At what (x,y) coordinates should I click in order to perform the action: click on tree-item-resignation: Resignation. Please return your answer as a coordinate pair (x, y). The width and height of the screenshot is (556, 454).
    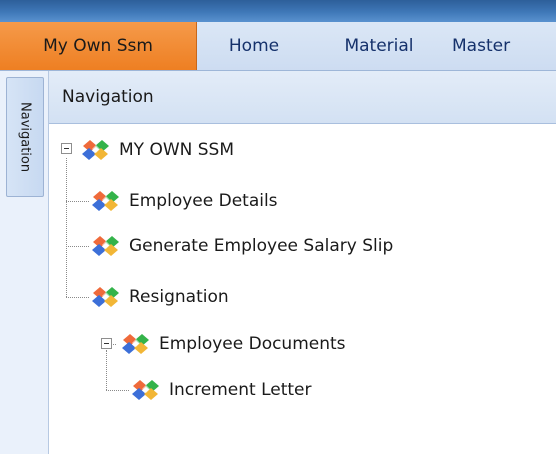
    Looking at the image, I should click on (159, 297).